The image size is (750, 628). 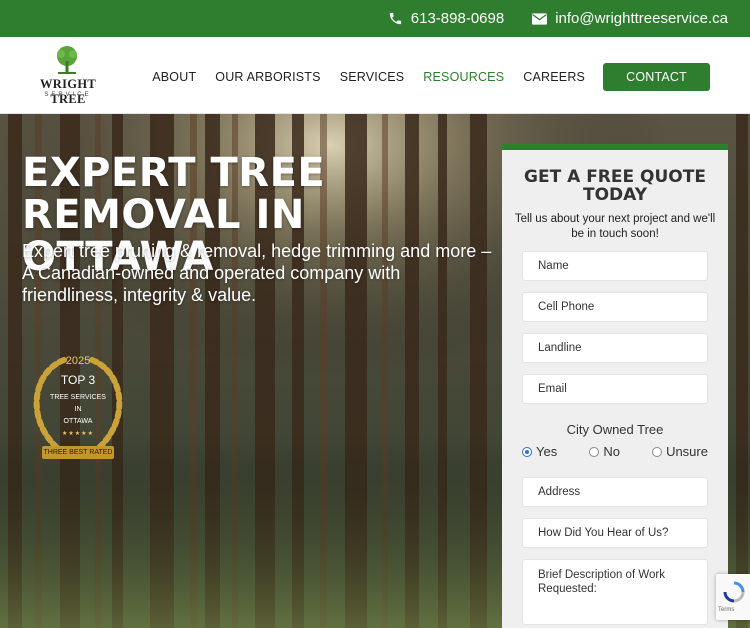 What do you see at coordinates (372, 77) in the screenshot?
I see `nav-services: SERVICES` at bounding box center [372, 77].